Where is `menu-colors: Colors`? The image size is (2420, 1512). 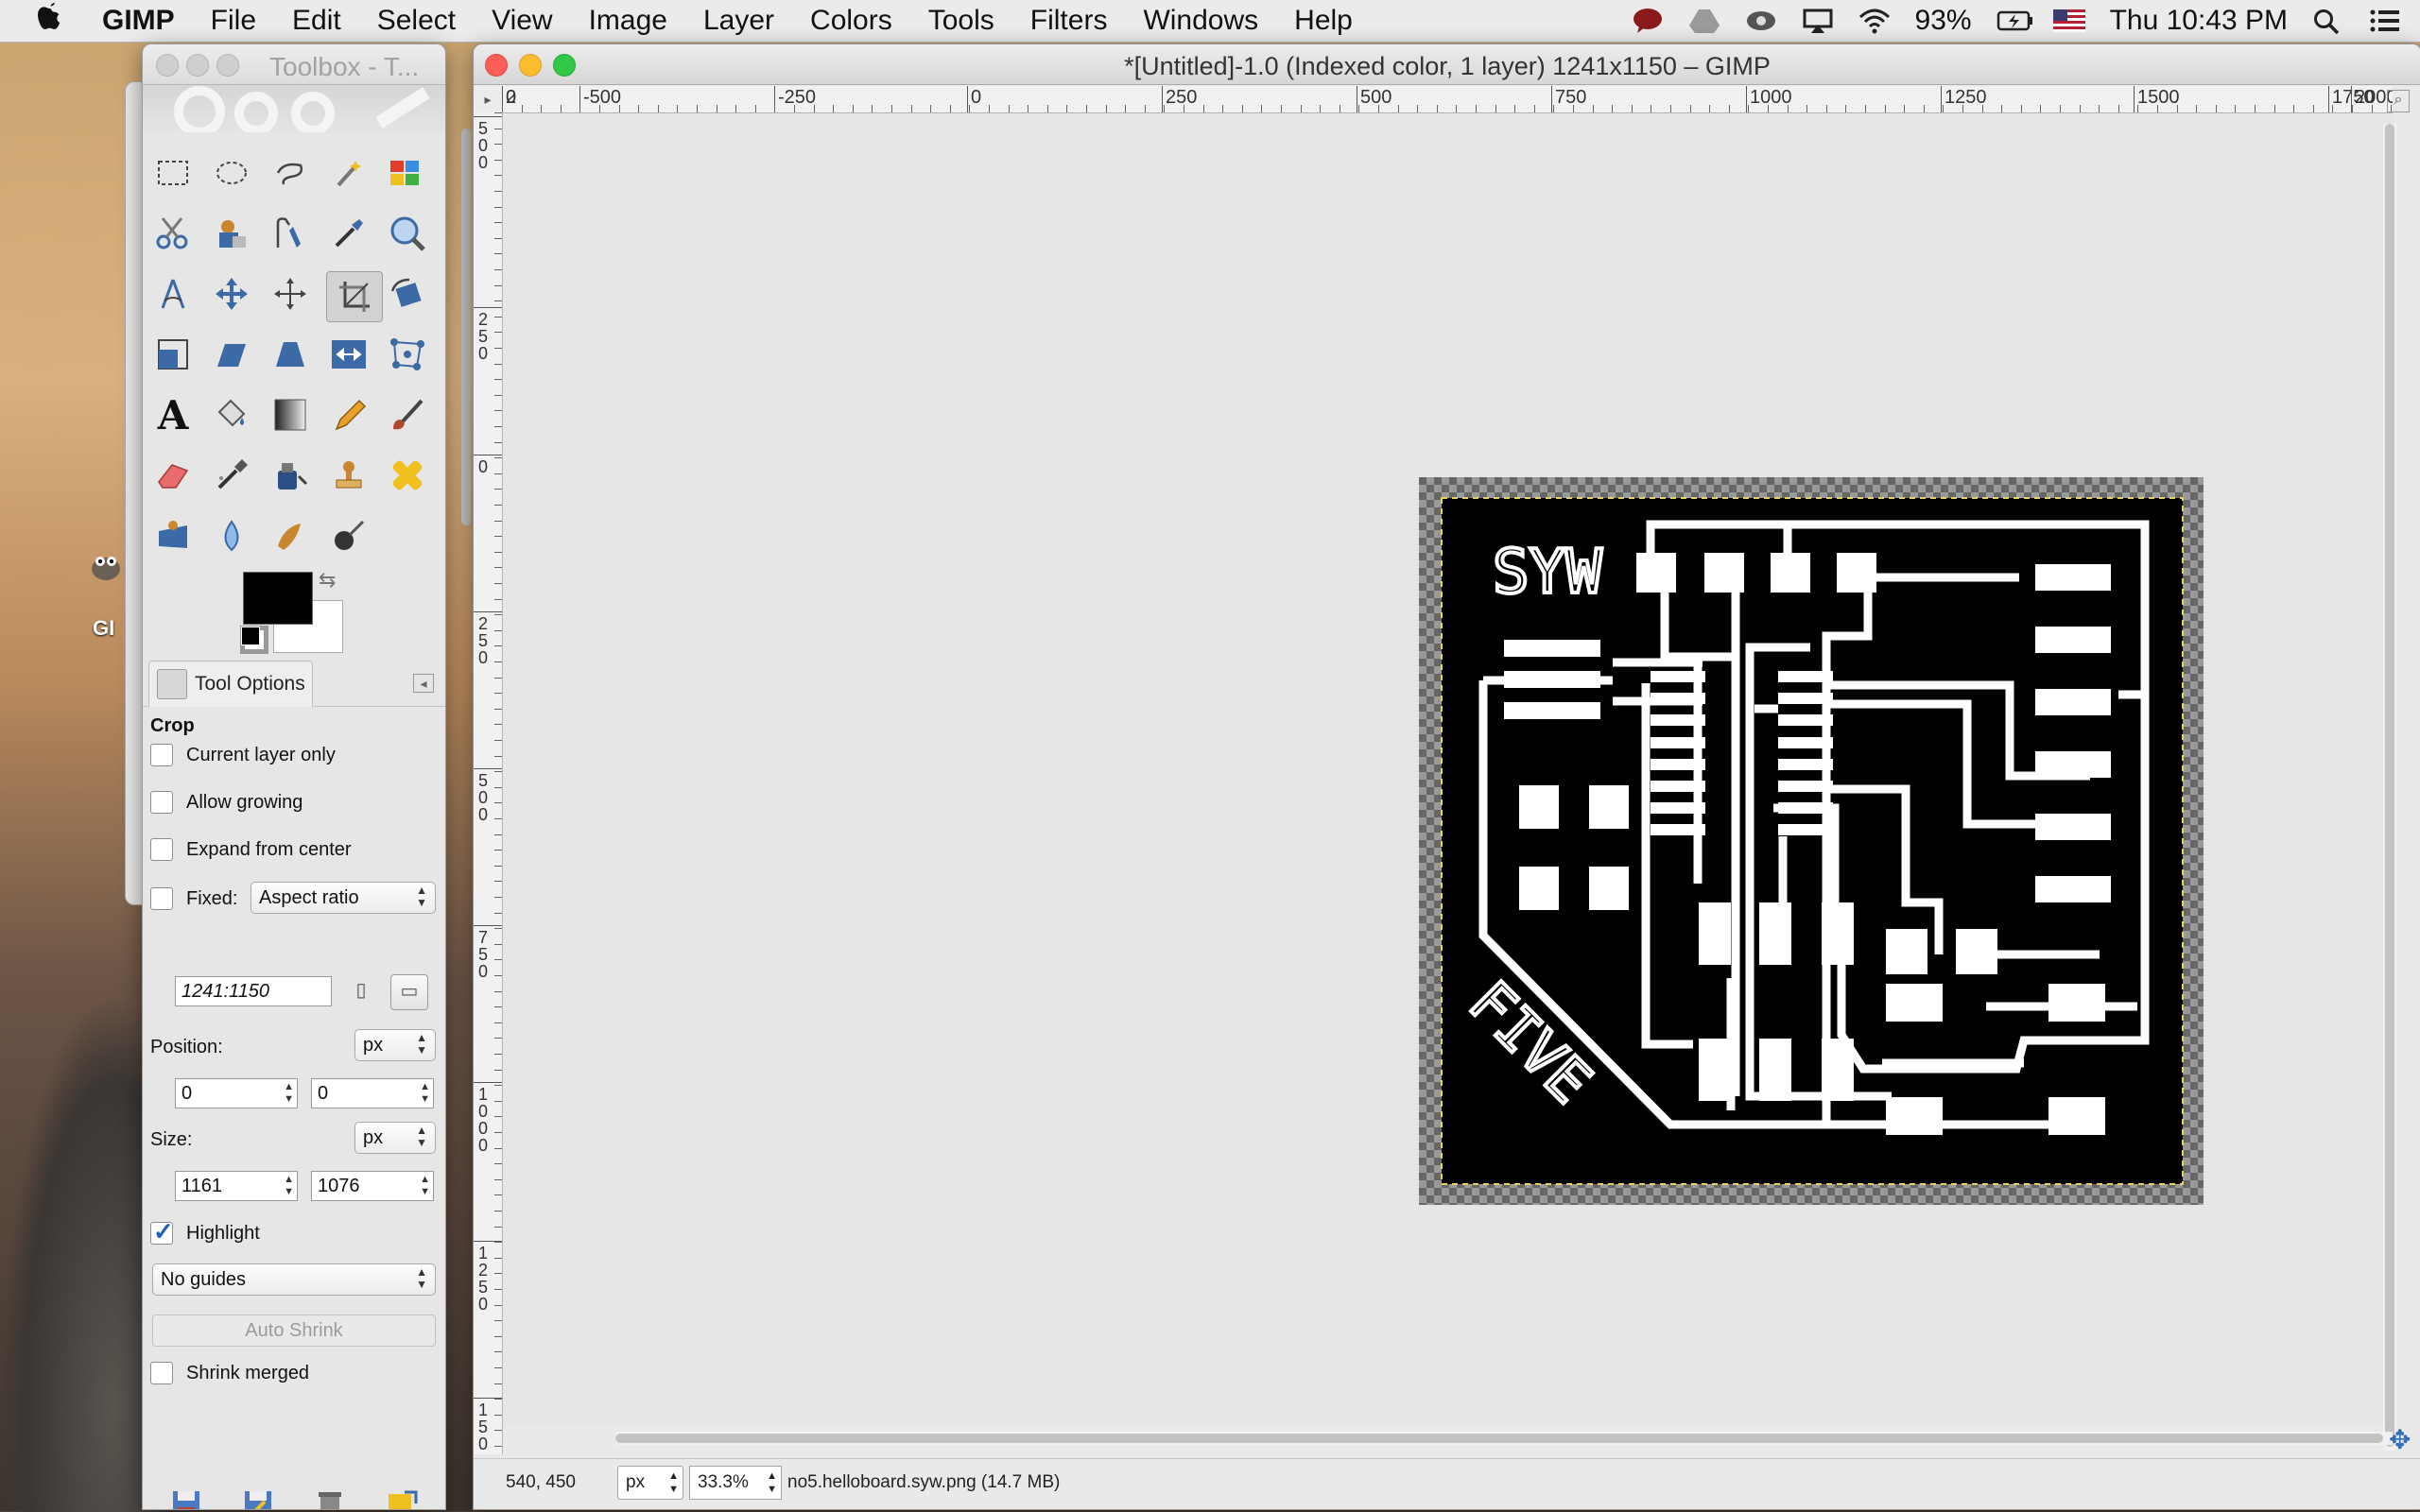 menu-colors: Colors is located at coordinates (851, 21).